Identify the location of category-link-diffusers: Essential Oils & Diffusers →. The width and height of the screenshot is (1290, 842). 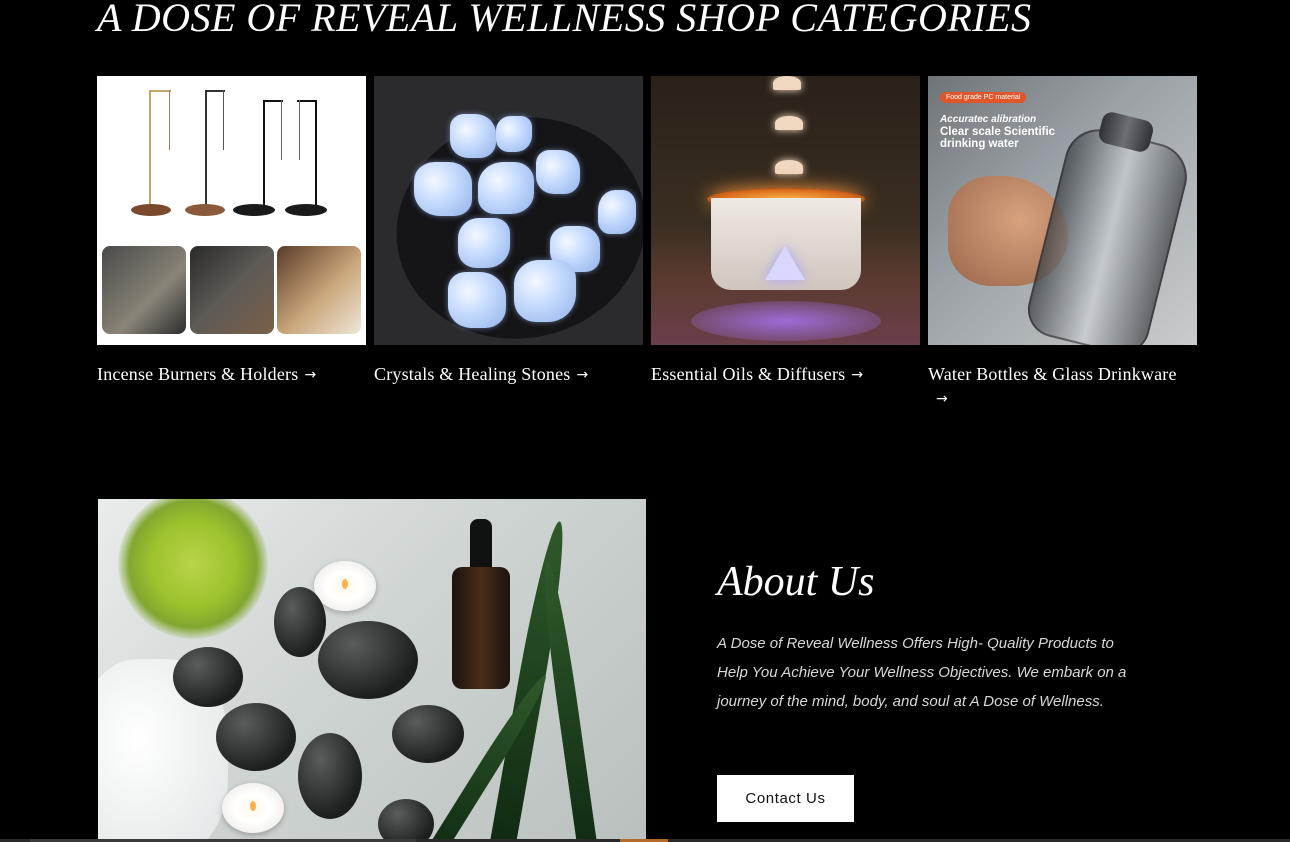
(785, 374).